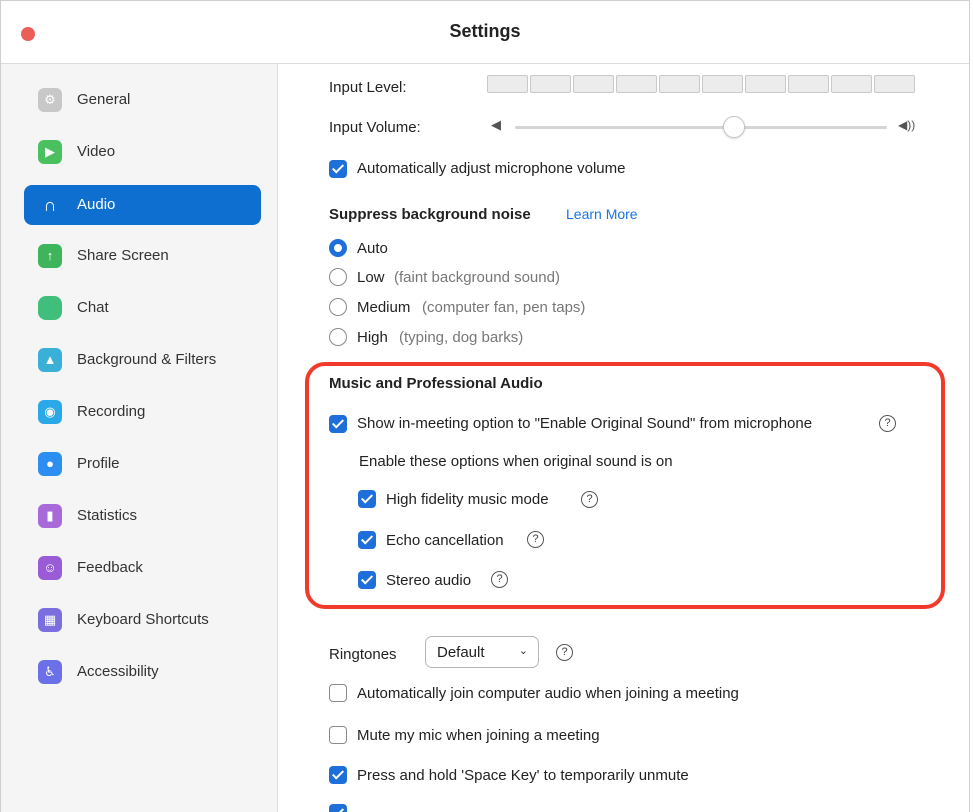 This screenshot has width=974, height=812. What do you see at coordinates (142, 152) in the screenshot?
I see `sidebar-item-video: ▶ Video` at bounding box center [142, 152].